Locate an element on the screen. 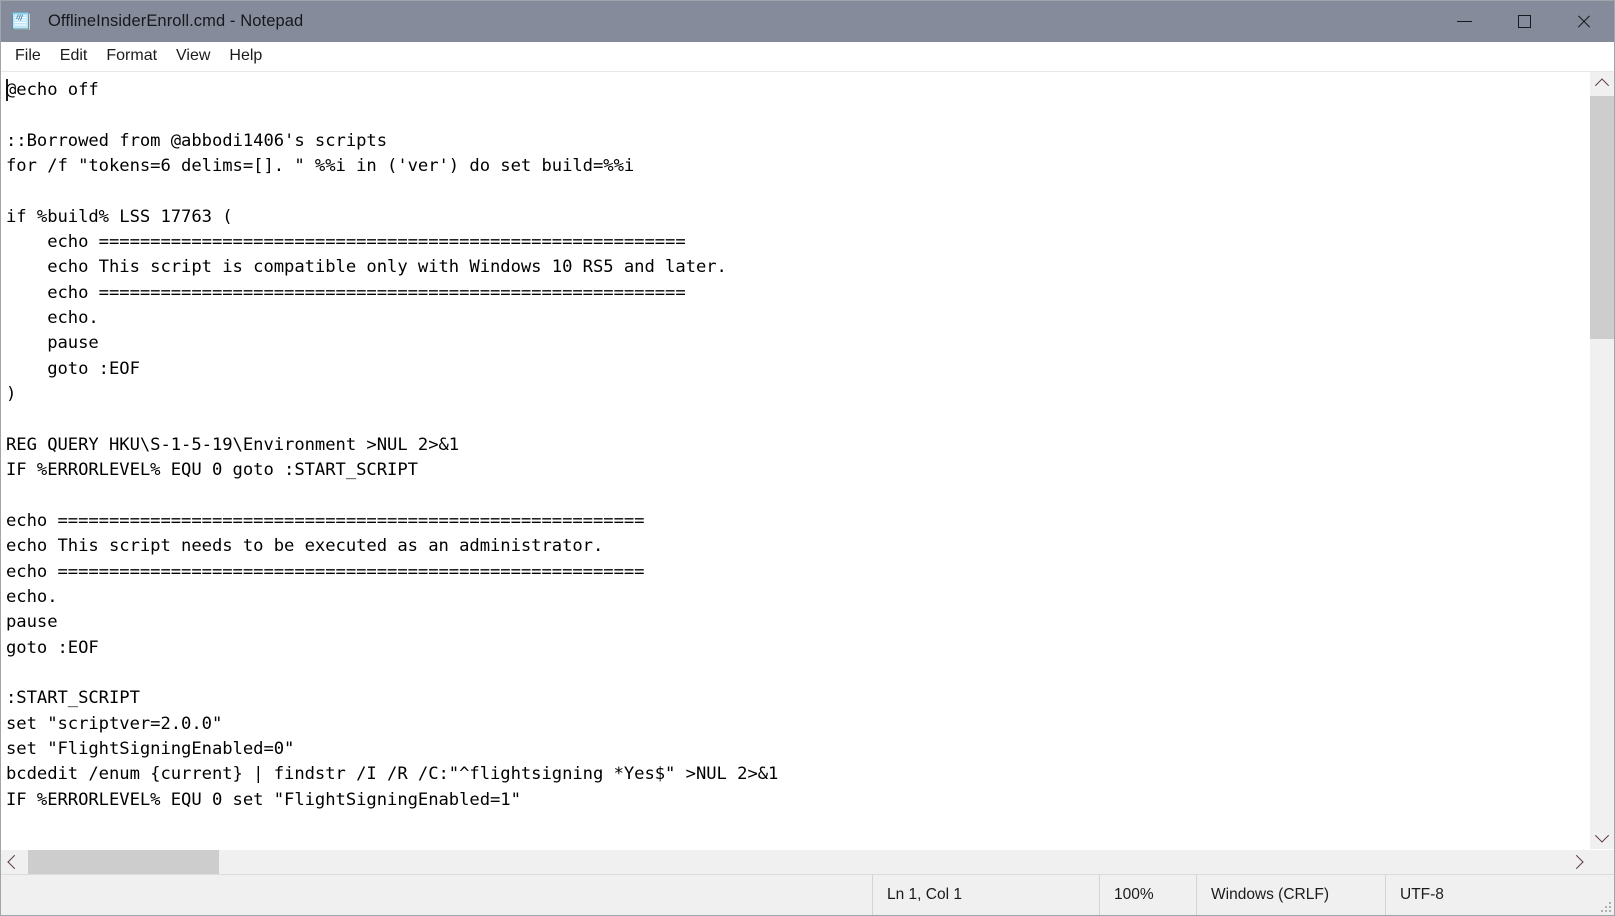  minimize-icon is located at coordinates (1464, 21).